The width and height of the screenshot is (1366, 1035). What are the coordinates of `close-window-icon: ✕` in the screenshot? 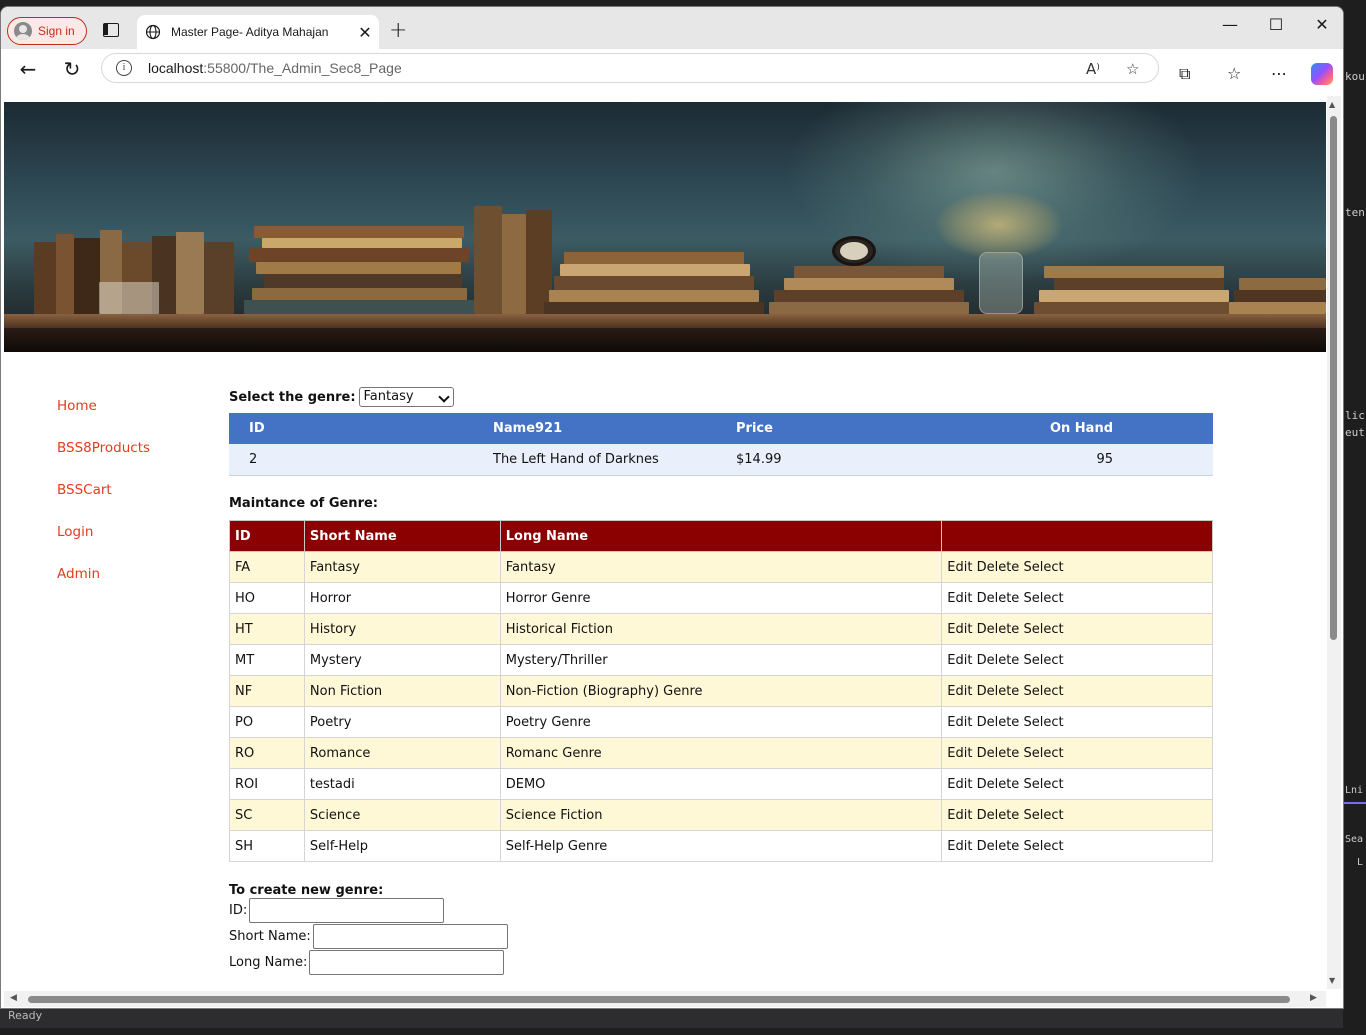 It's located at (1321, 24).